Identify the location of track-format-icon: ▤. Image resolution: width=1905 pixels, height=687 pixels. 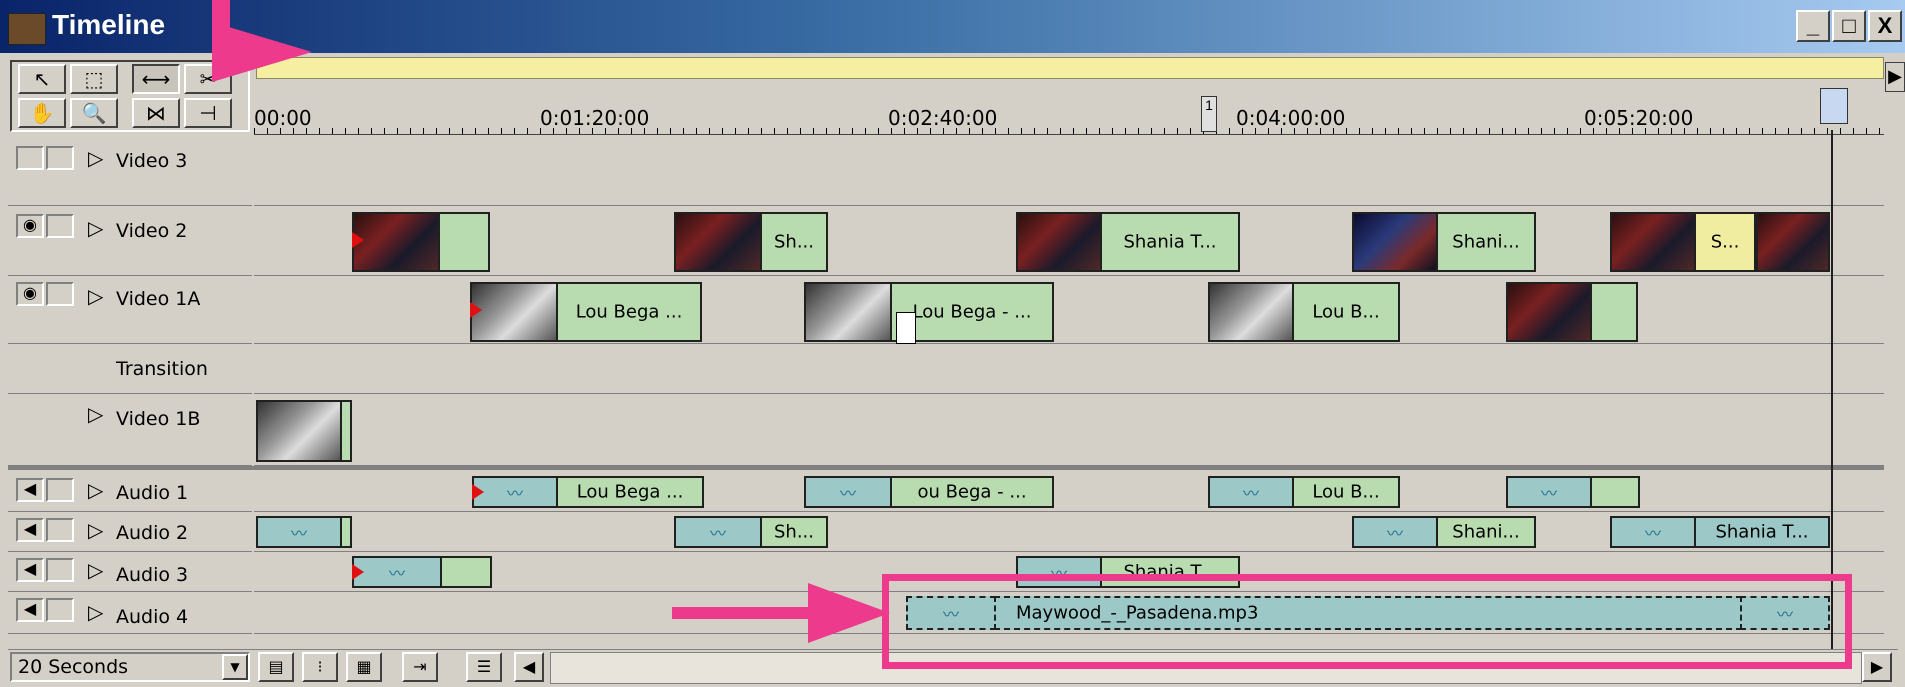
(276, 667).